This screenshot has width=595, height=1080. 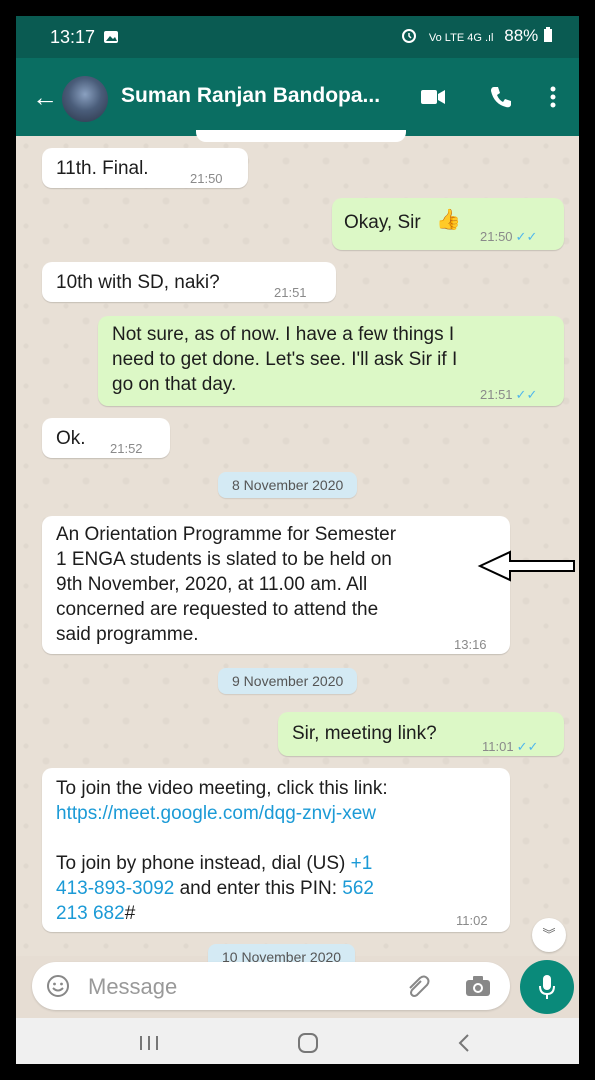 What do you see at coordinates (526, 566) in the screenshot?
I see `annotation-arrow` at bounding box center [526, 566].